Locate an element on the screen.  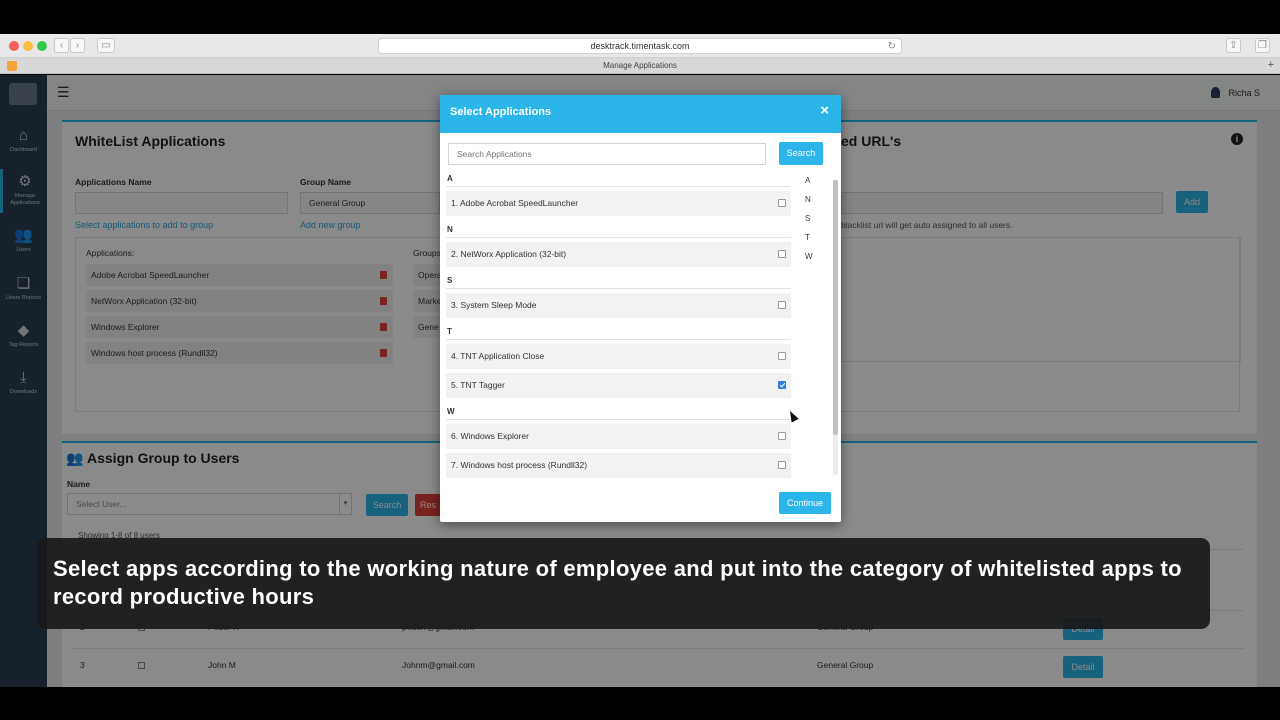
alphabet-index-n: N is located at coordinates (808, 199).